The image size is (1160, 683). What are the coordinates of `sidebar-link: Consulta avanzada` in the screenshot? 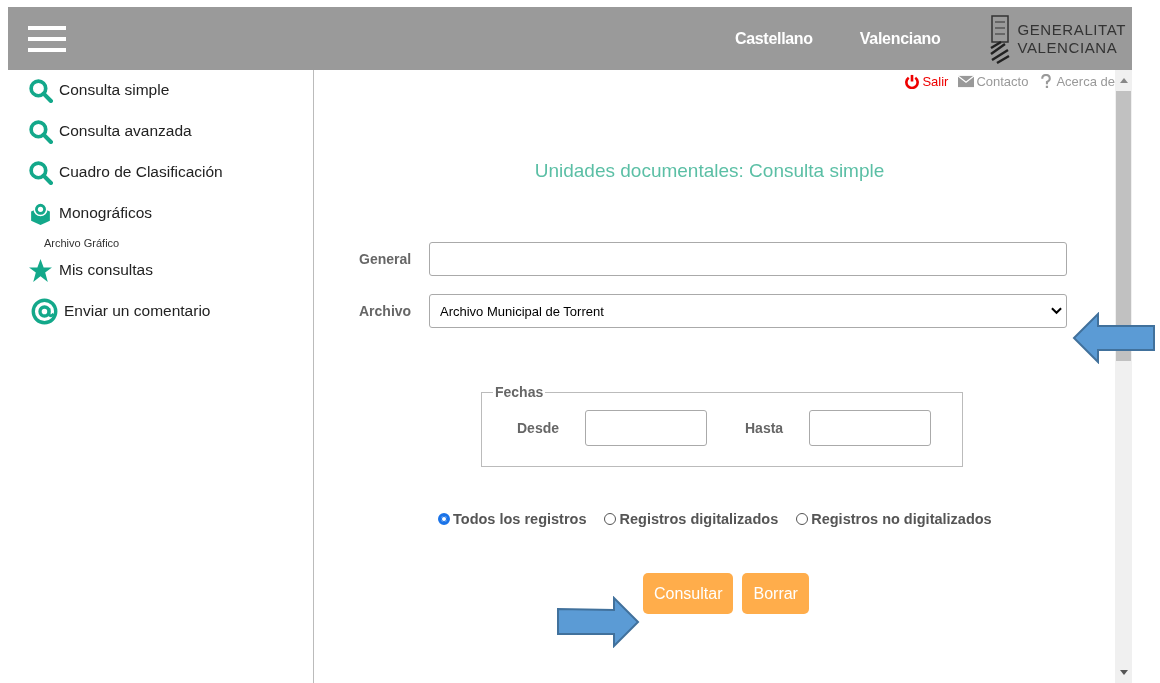 It's located at (125, 131).